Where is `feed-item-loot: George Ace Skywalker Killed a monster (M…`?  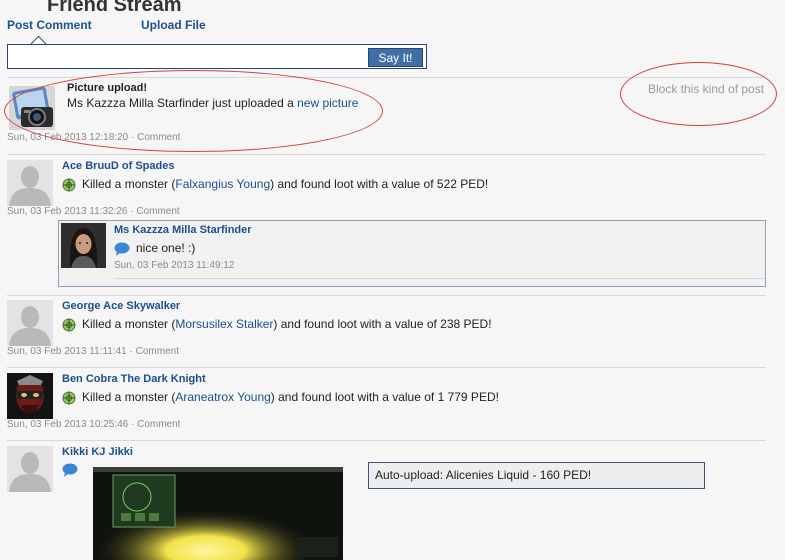 feed-item-loot: George Ace Skywalker Killed a monster (M… is located at coordinates (386, 330).